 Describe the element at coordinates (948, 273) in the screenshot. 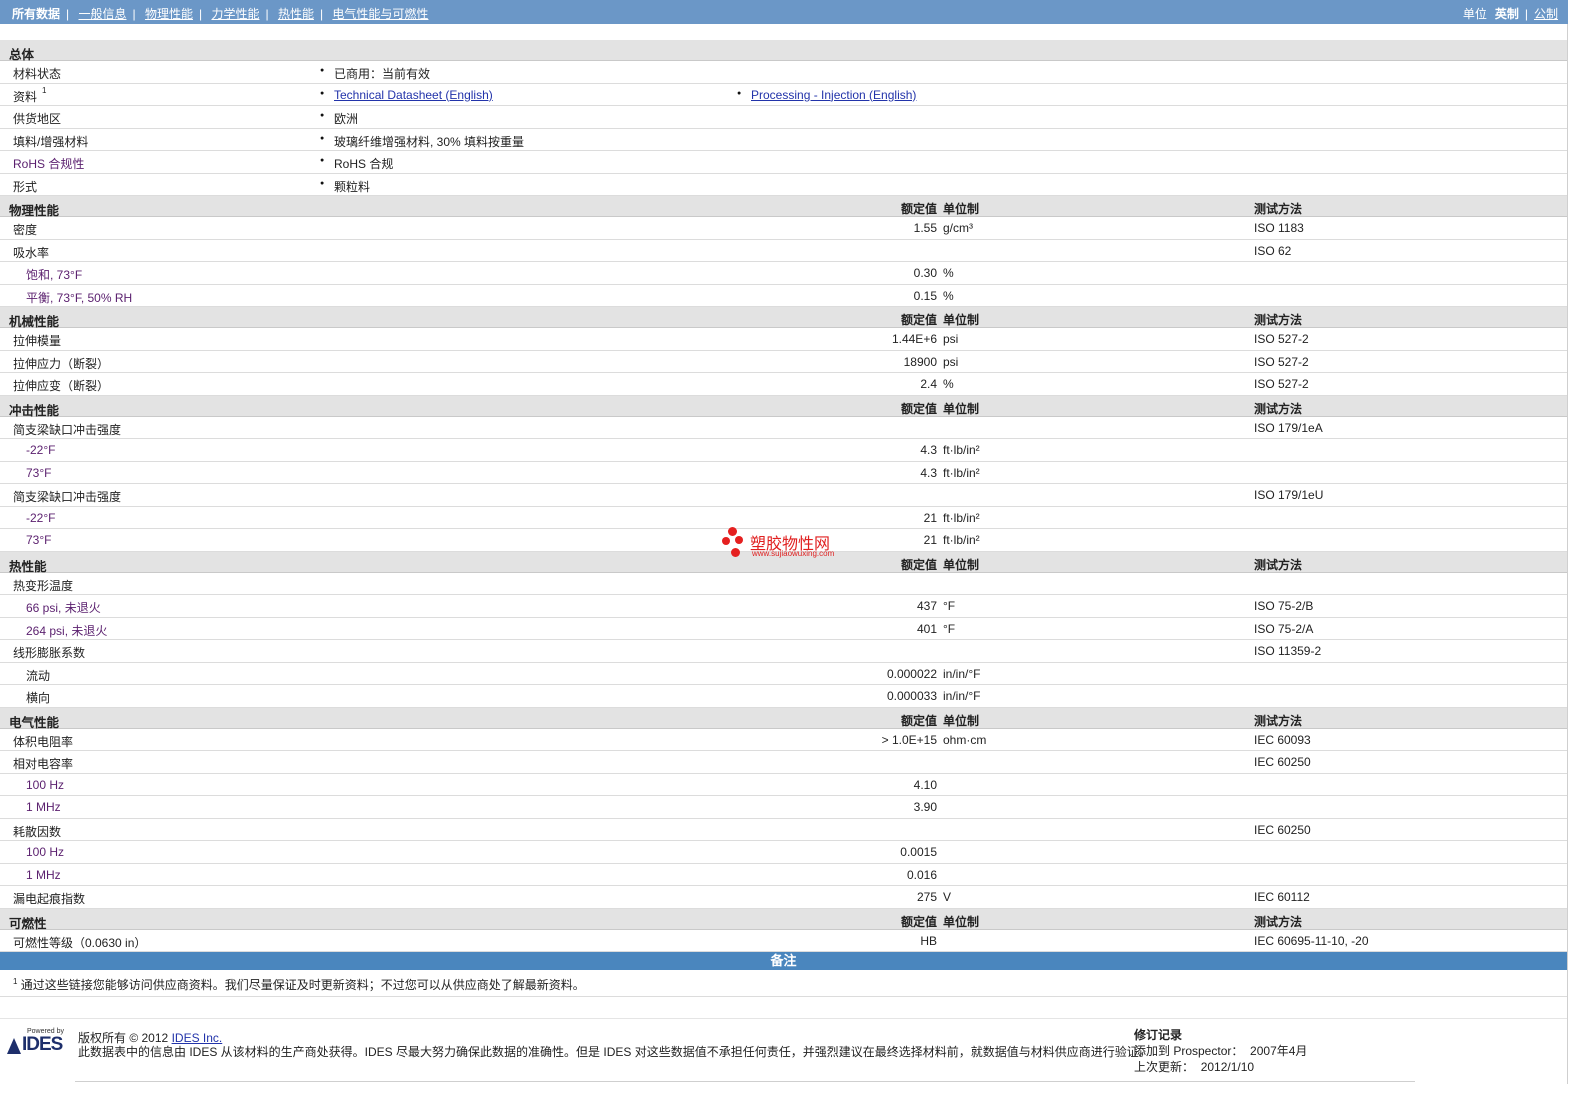

I see `property-unit: %` at that location.